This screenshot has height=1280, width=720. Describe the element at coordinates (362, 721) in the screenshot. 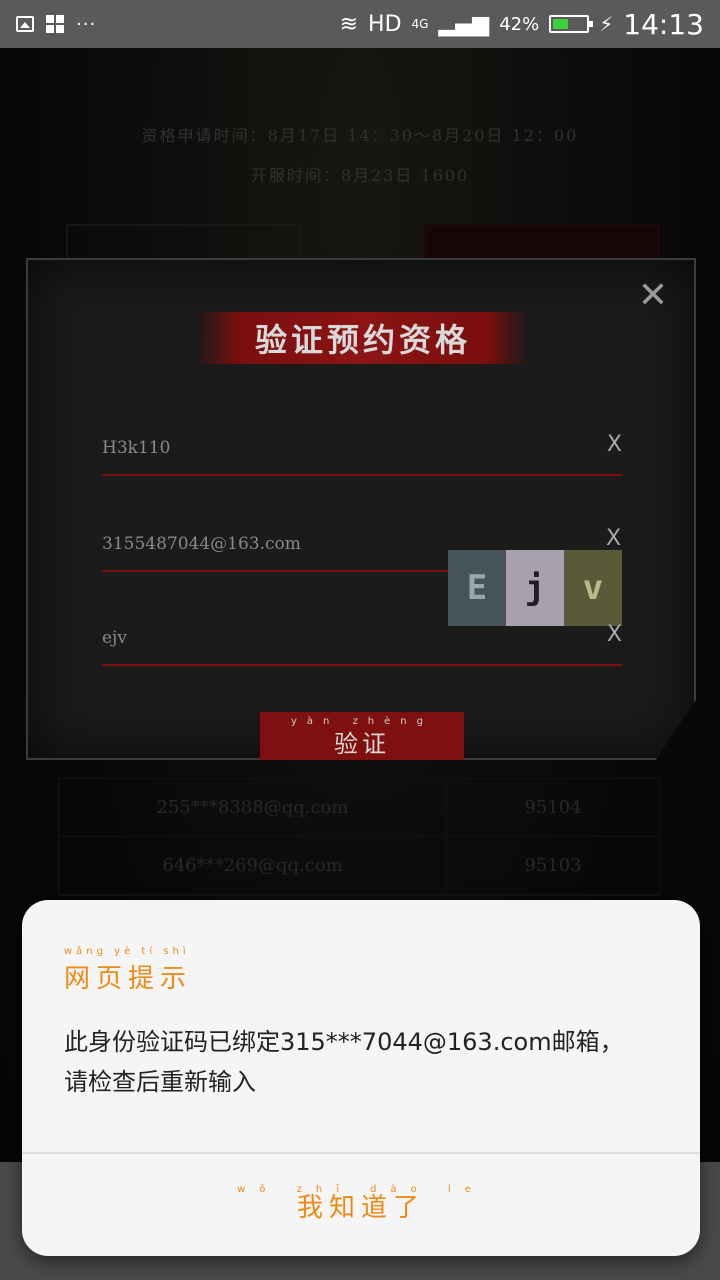

I see `verify-pinyin: yàn zhèng` at that location.